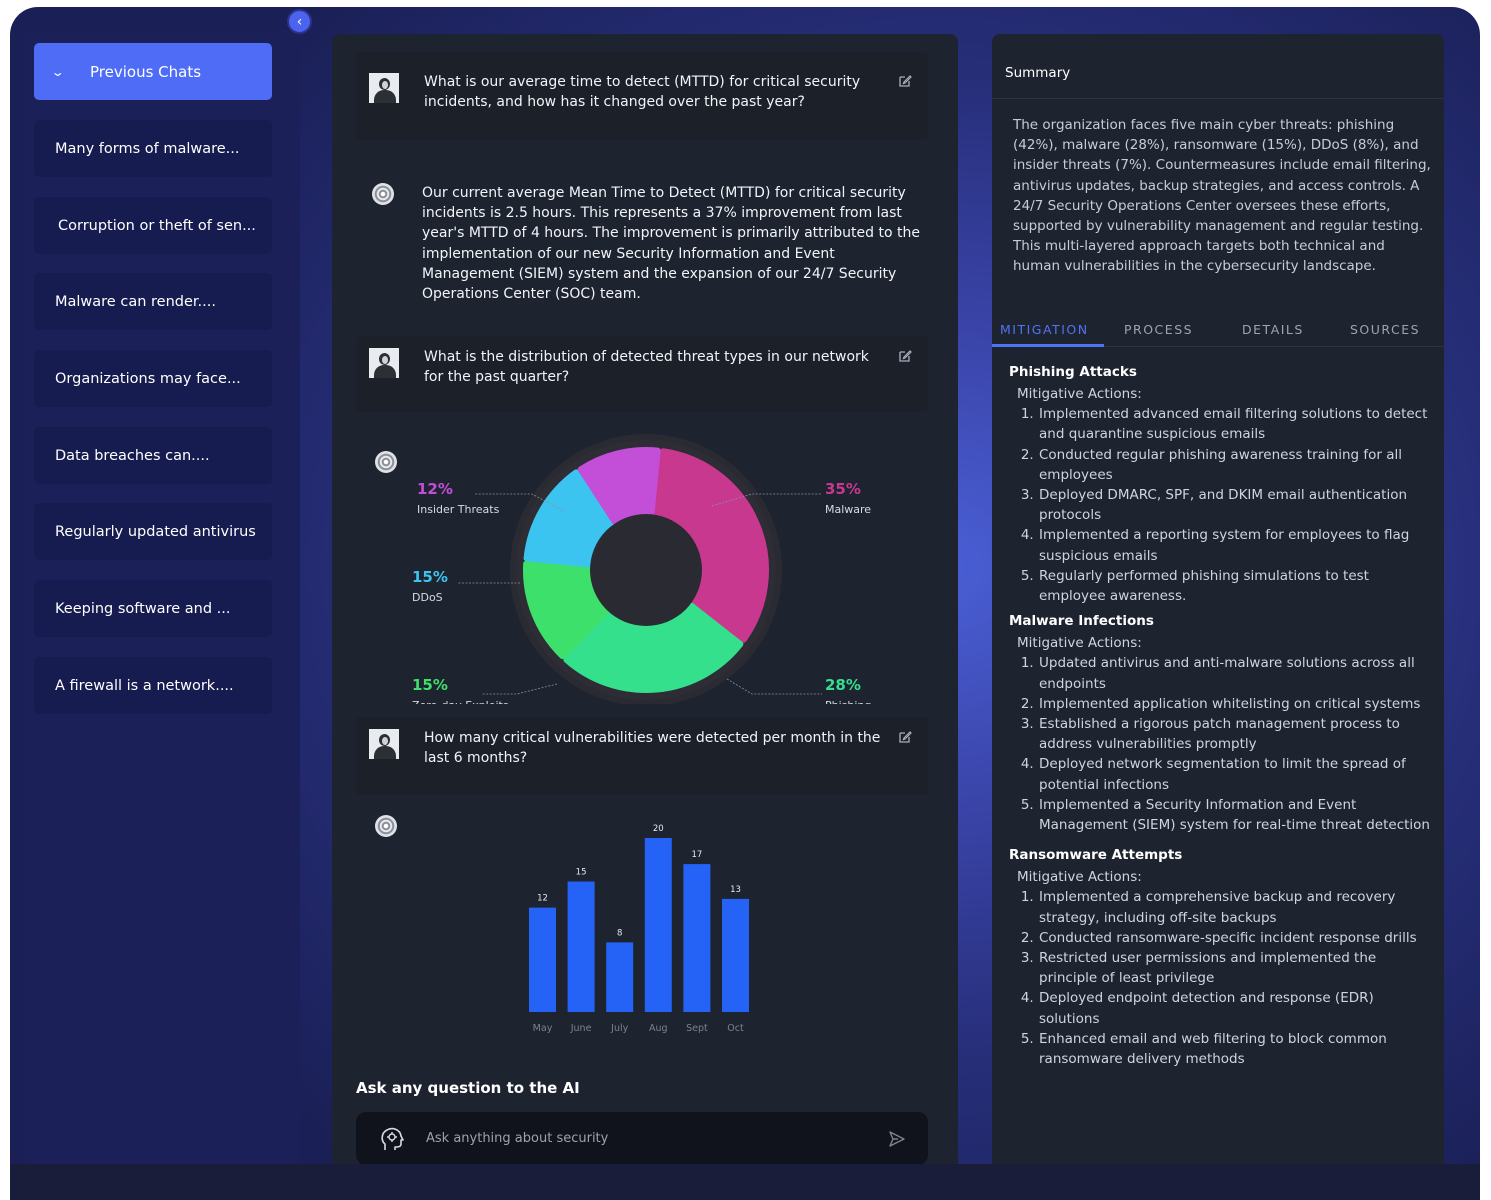  What do you see at coordinates (468, 1088) in the screenshot?
I see `ask-label: Ask any question to the AI` at bounding box center [468, 1088].